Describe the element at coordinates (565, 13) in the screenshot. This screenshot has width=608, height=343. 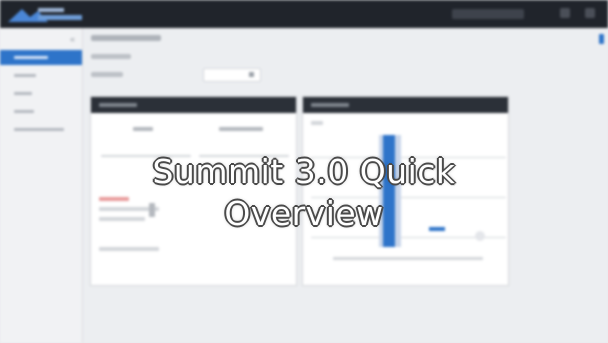
I see `notification-icon` at that location.